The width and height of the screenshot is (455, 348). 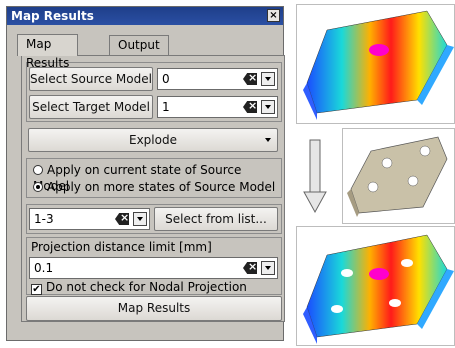 I want to click on target-model-combo: 1, so click(x=217, y=107).